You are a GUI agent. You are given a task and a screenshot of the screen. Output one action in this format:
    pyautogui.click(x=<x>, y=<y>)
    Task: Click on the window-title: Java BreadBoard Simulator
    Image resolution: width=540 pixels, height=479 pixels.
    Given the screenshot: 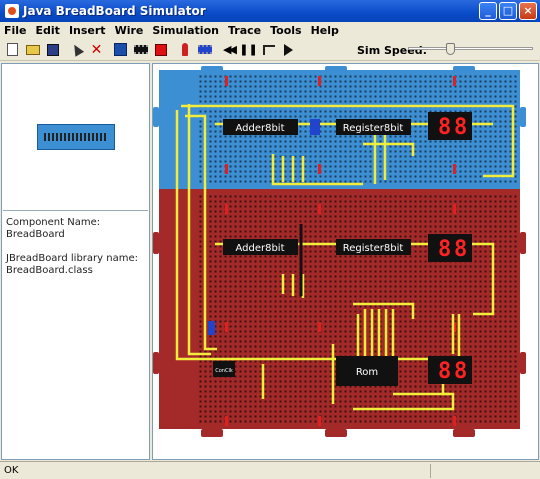 What is the action you would take?
    pyautogui.click(x=114, y=11)
    